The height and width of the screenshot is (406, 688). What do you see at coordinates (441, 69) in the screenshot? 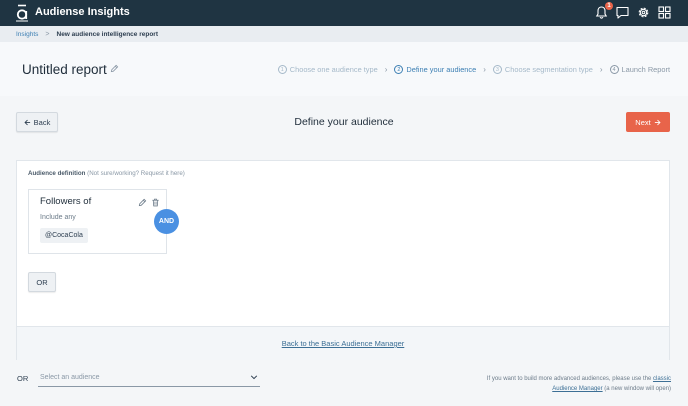
I see `step-label: Define your audience` at bounding box center [441, 69].